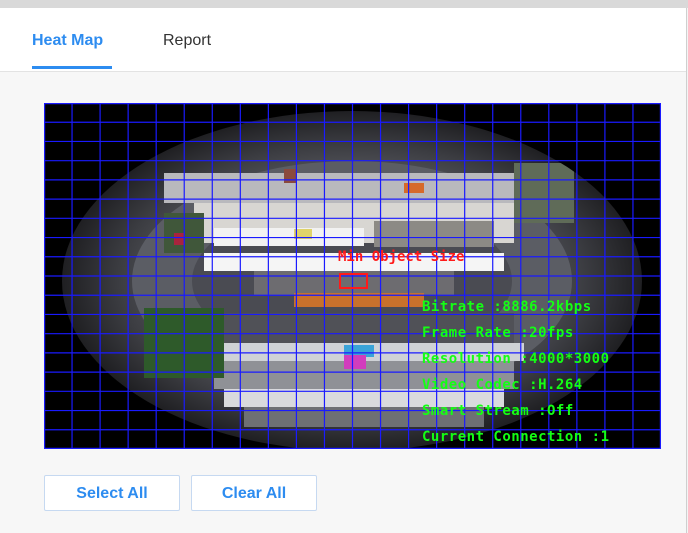  What do you see at coordinates (353, 281) in the screenshot?
I see `min-object-size-box` at bounding box center [353, 281].